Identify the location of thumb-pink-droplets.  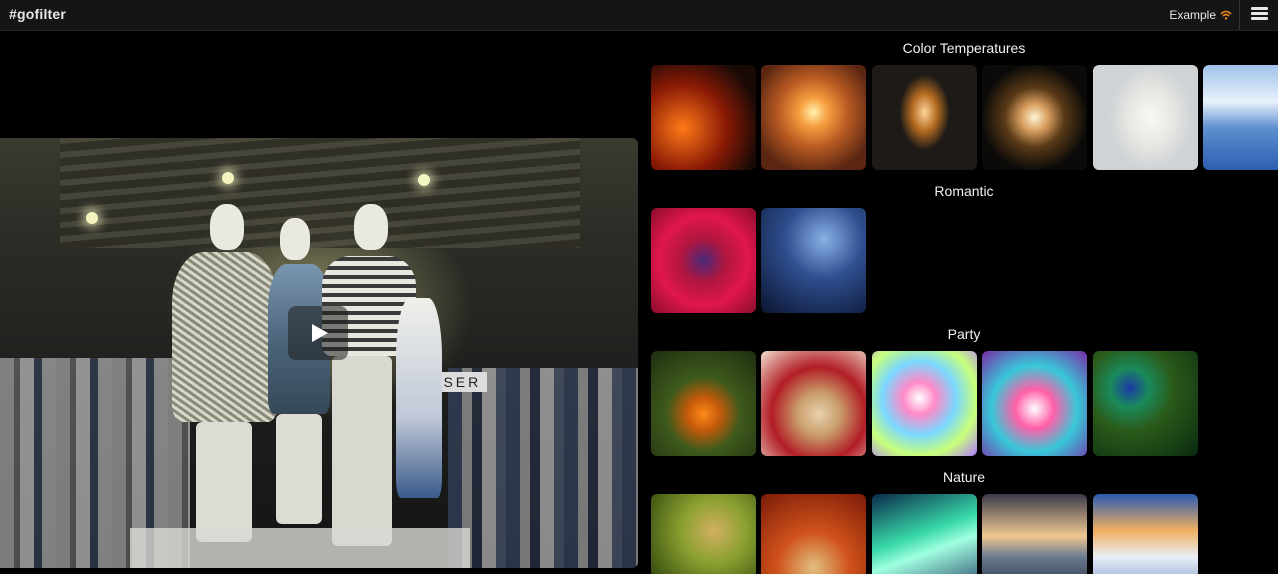
(1034, 403).